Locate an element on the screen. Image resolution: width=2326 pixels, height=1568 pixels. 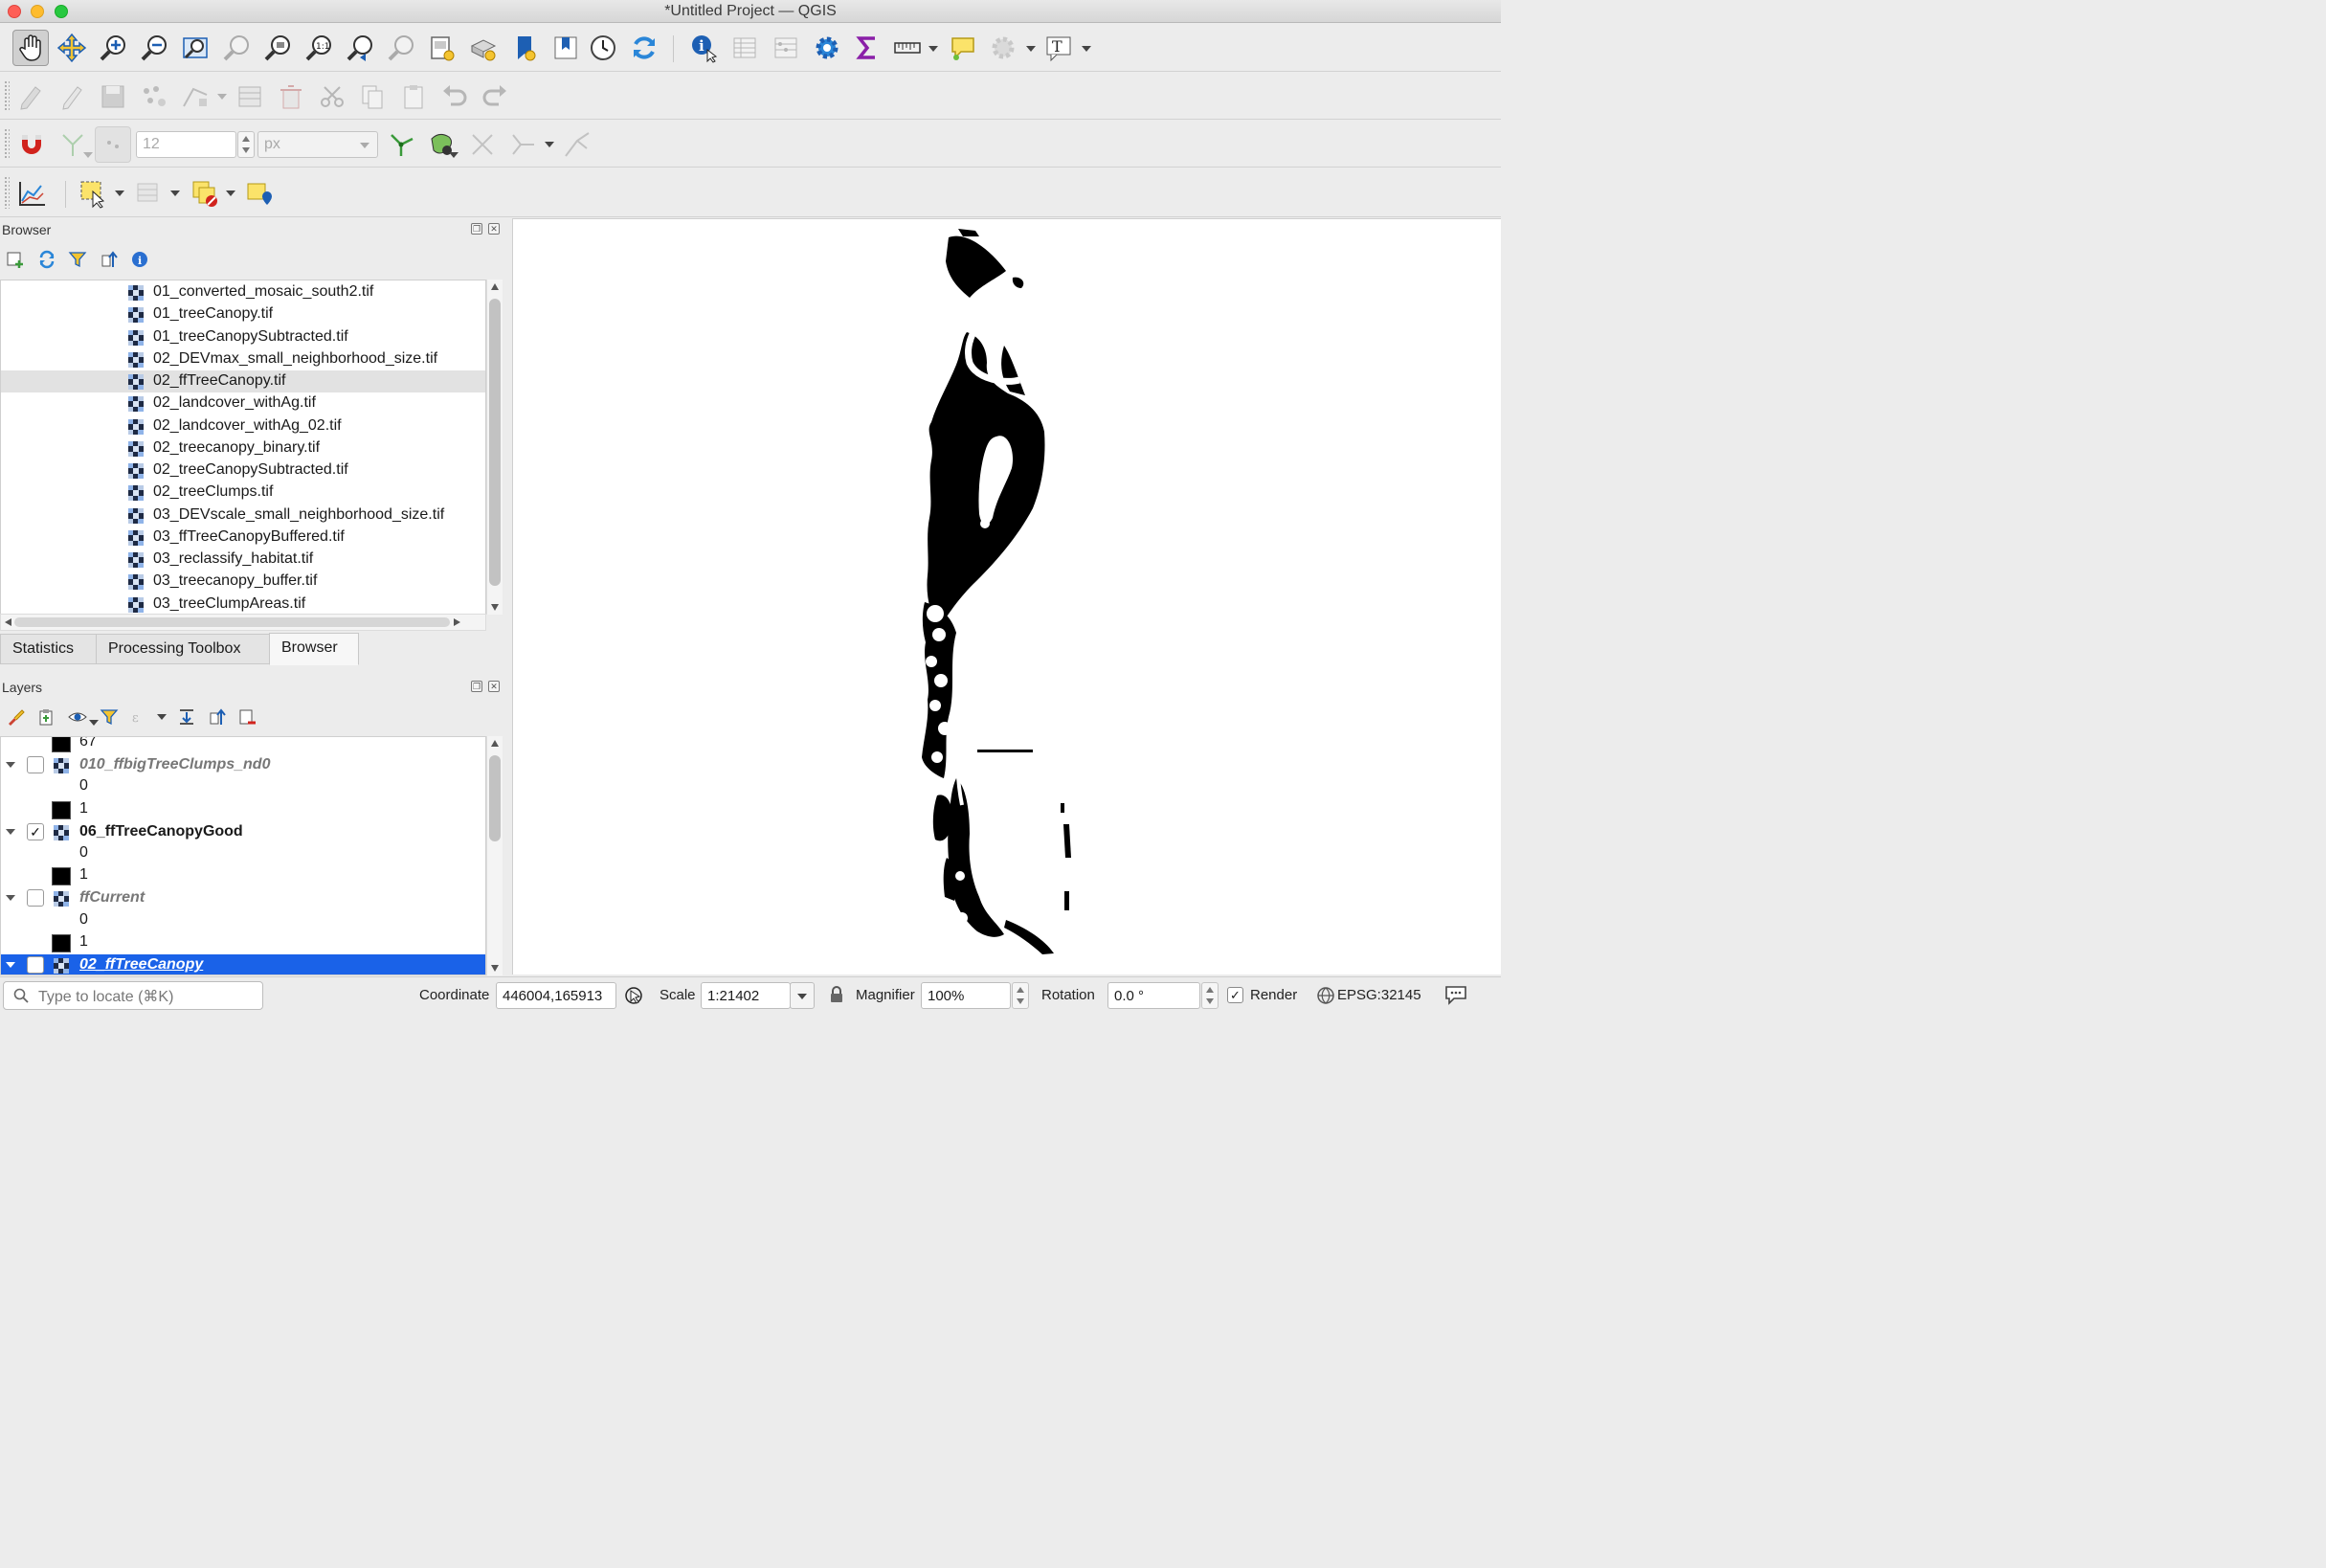
zoom-to-selection-button is located at coordinates (236, 48).